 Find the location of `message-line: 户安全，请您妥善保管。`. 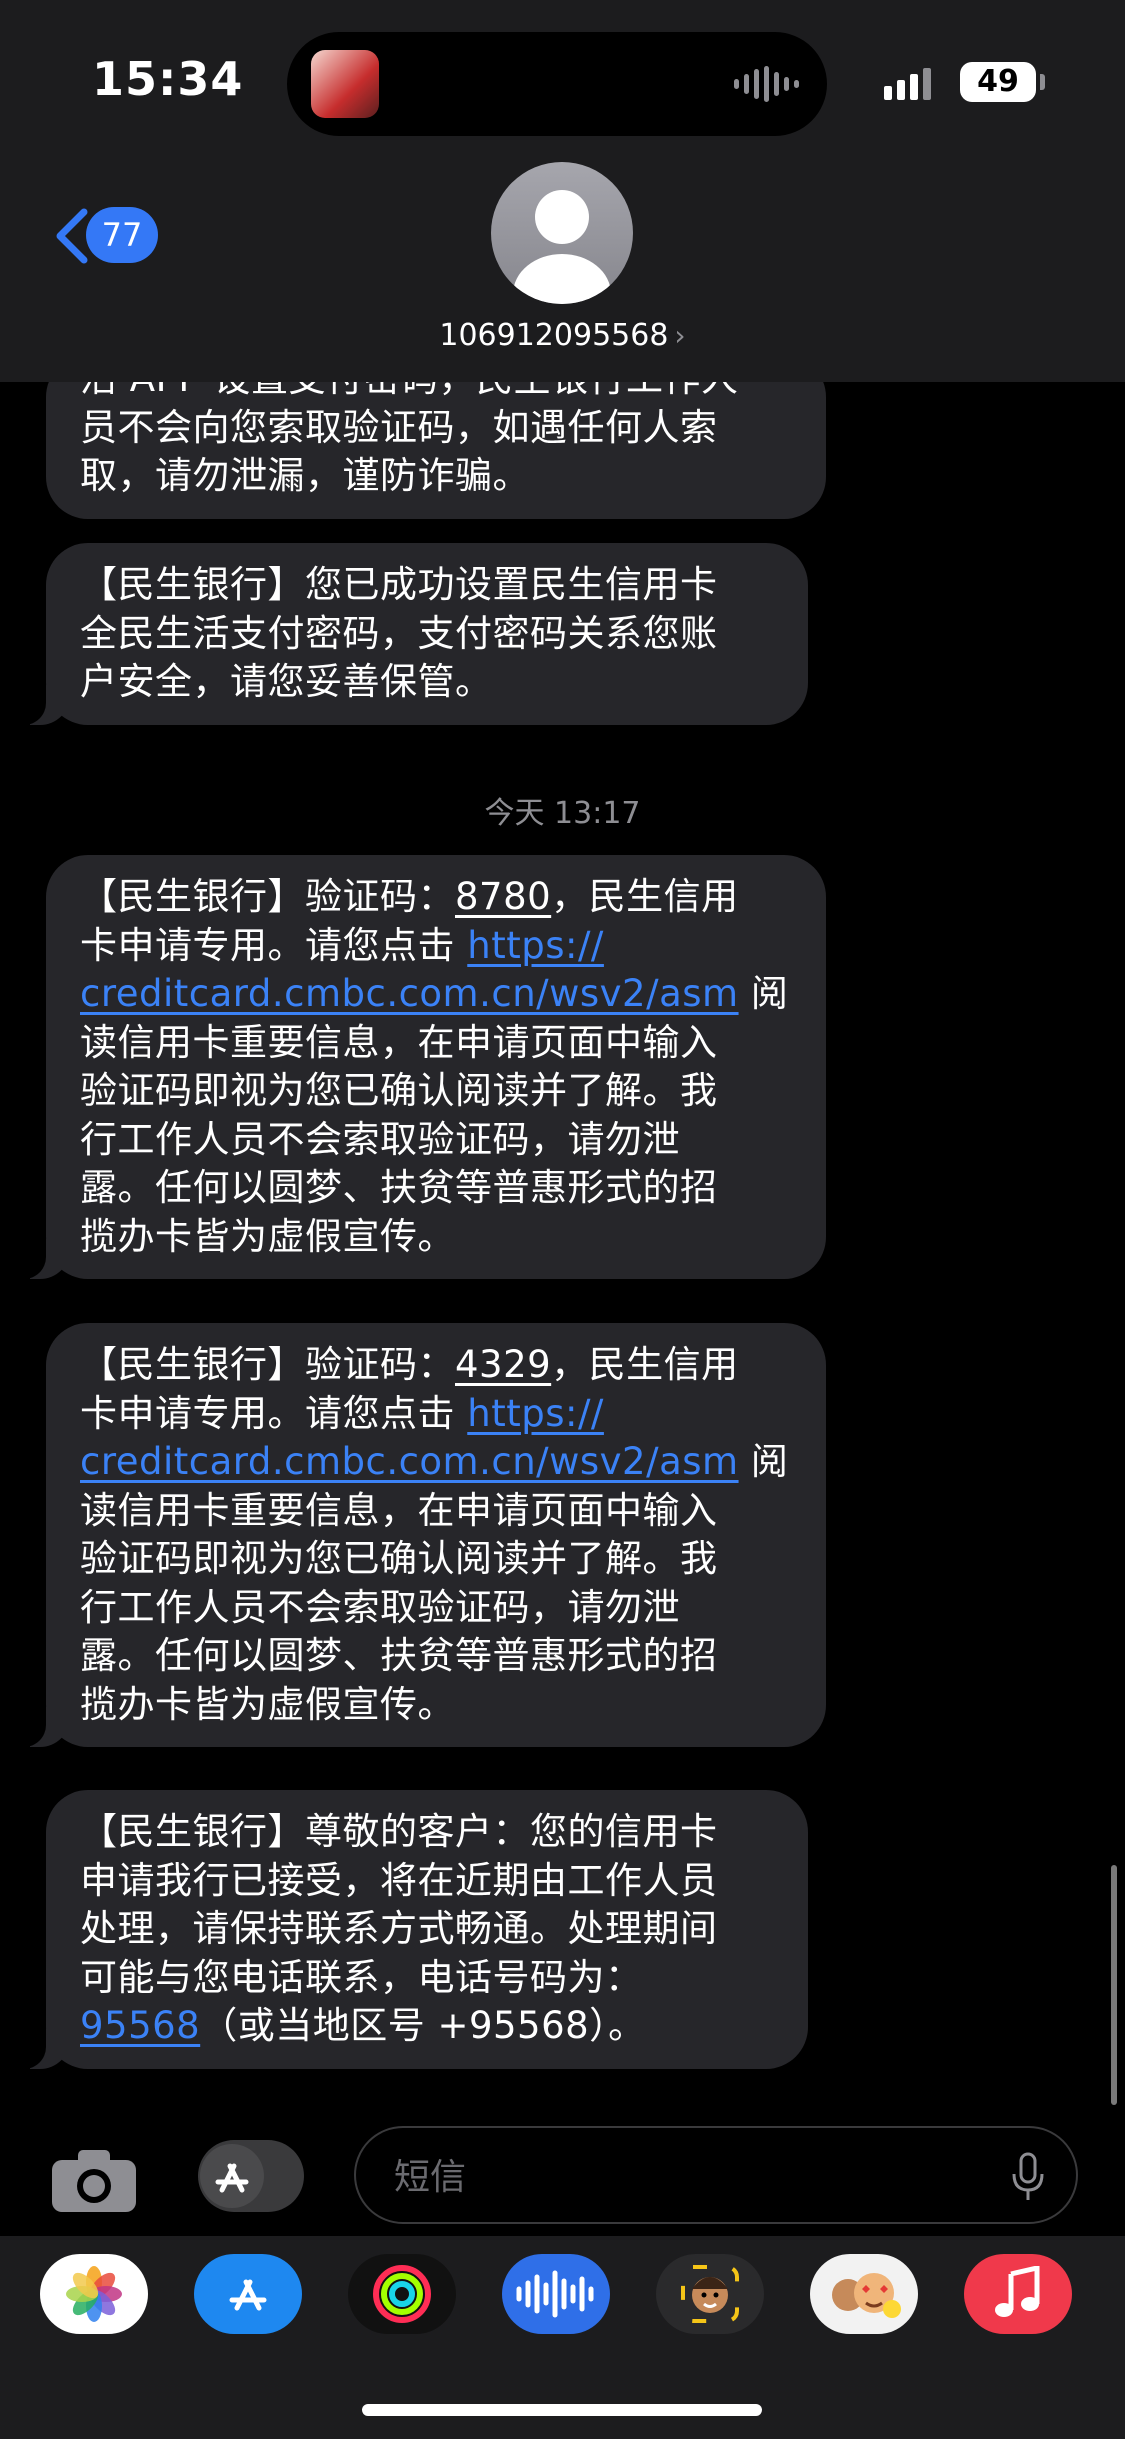

message-line: 户安全，请您妥善保管。 is located at coordinates (286, 681).